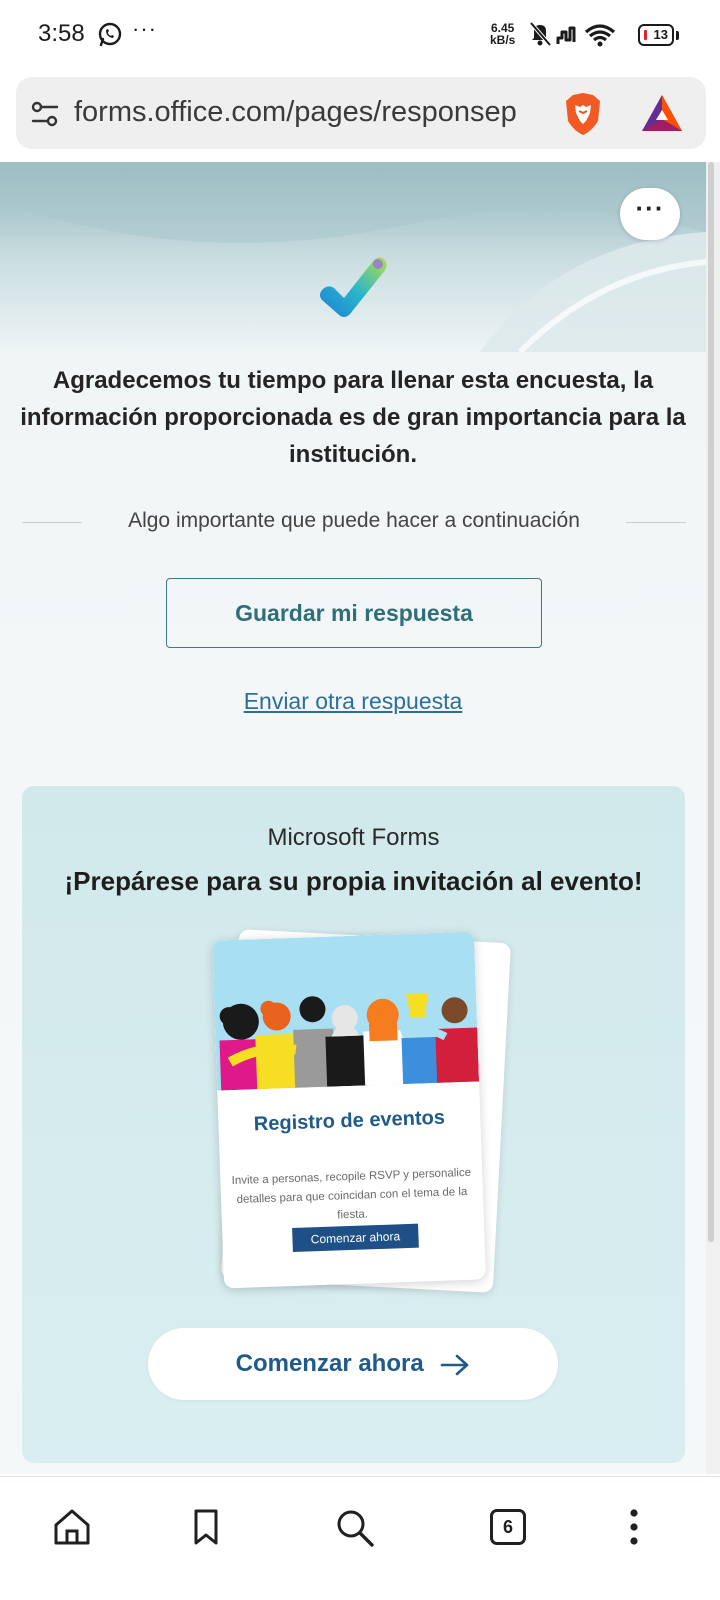 This screenshot has height=1600, width=720. I want to click on arrow-right-icon, so click(455, 1364).